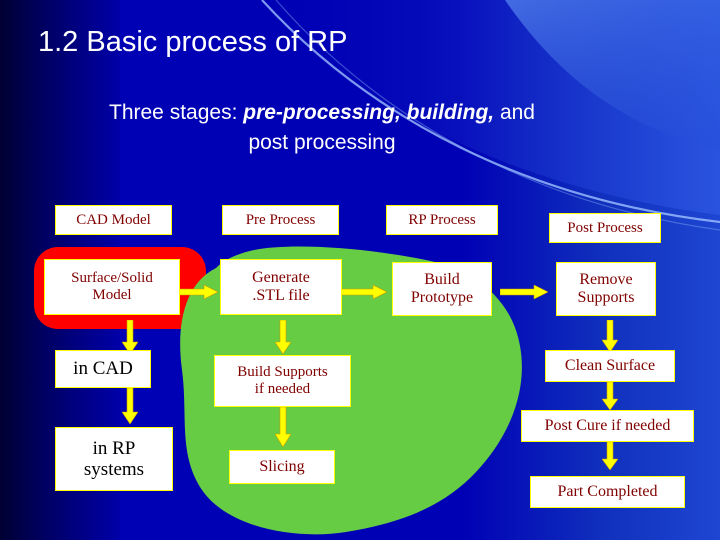 Image resolution: width=720 pixels, height=540 pixels. I want to click on box-label-post-cure: Post Cure if needed, so click(607, 426).